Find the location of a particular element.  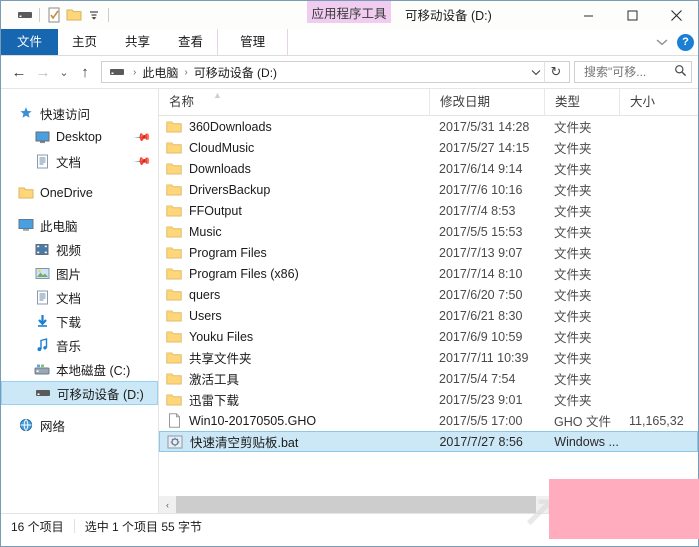

file-name-label: Program Files (x86) is located at coordinates (244, 273).